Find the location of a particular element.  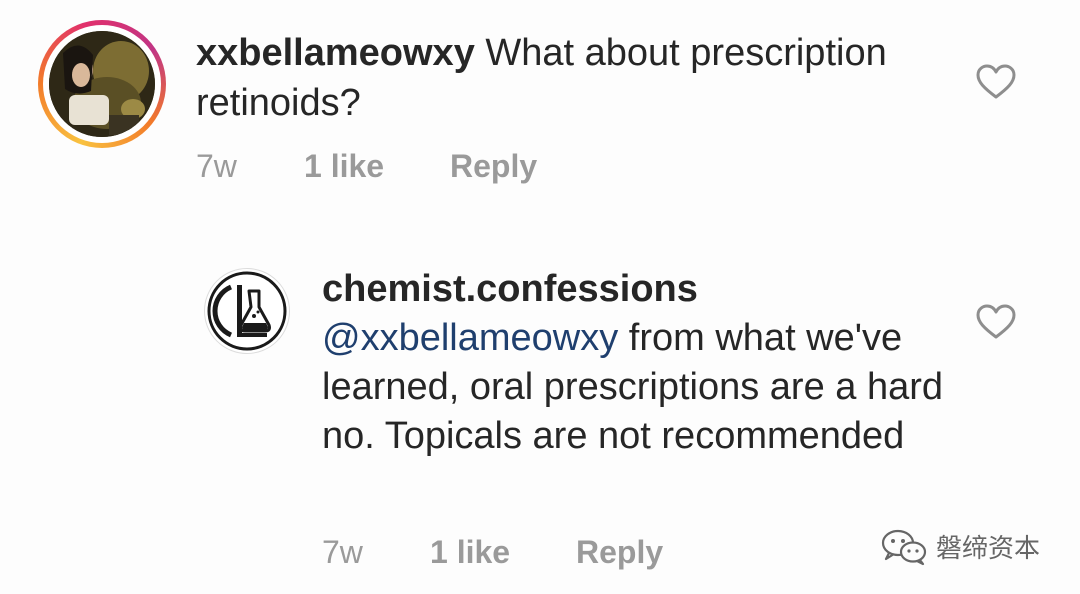

story-ring is located at coordinates (102, 84).